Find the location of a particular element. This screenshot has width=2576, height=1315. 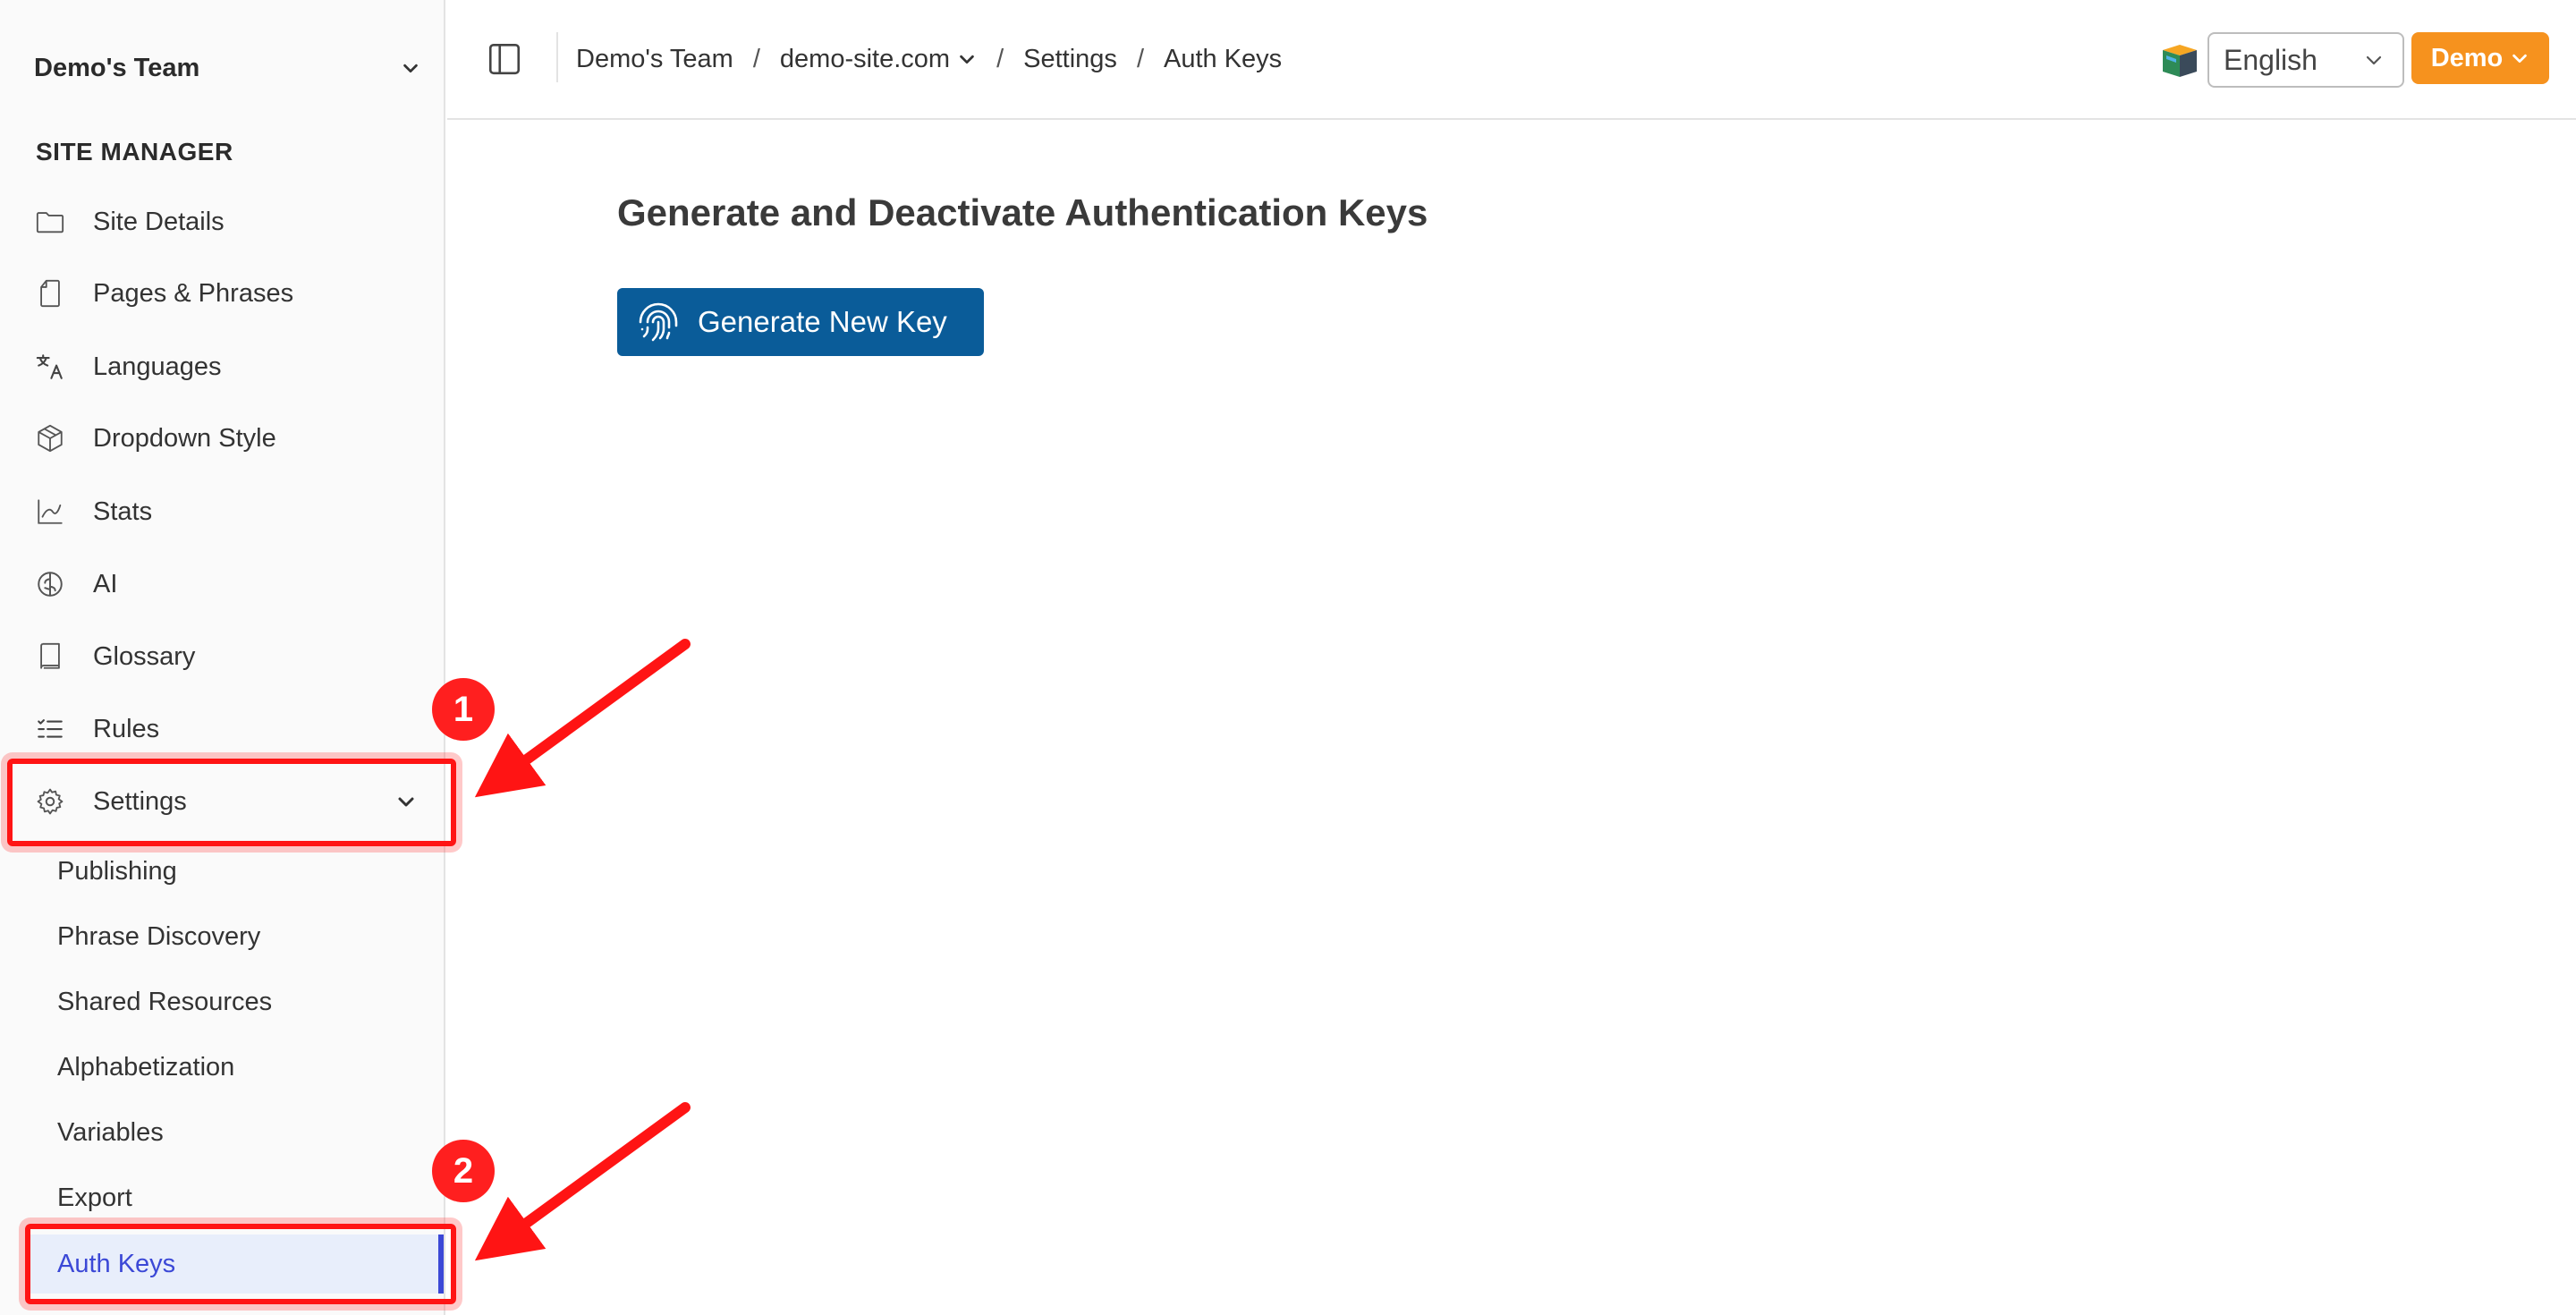

annotation-arrows is located at coordinates (582, 950).